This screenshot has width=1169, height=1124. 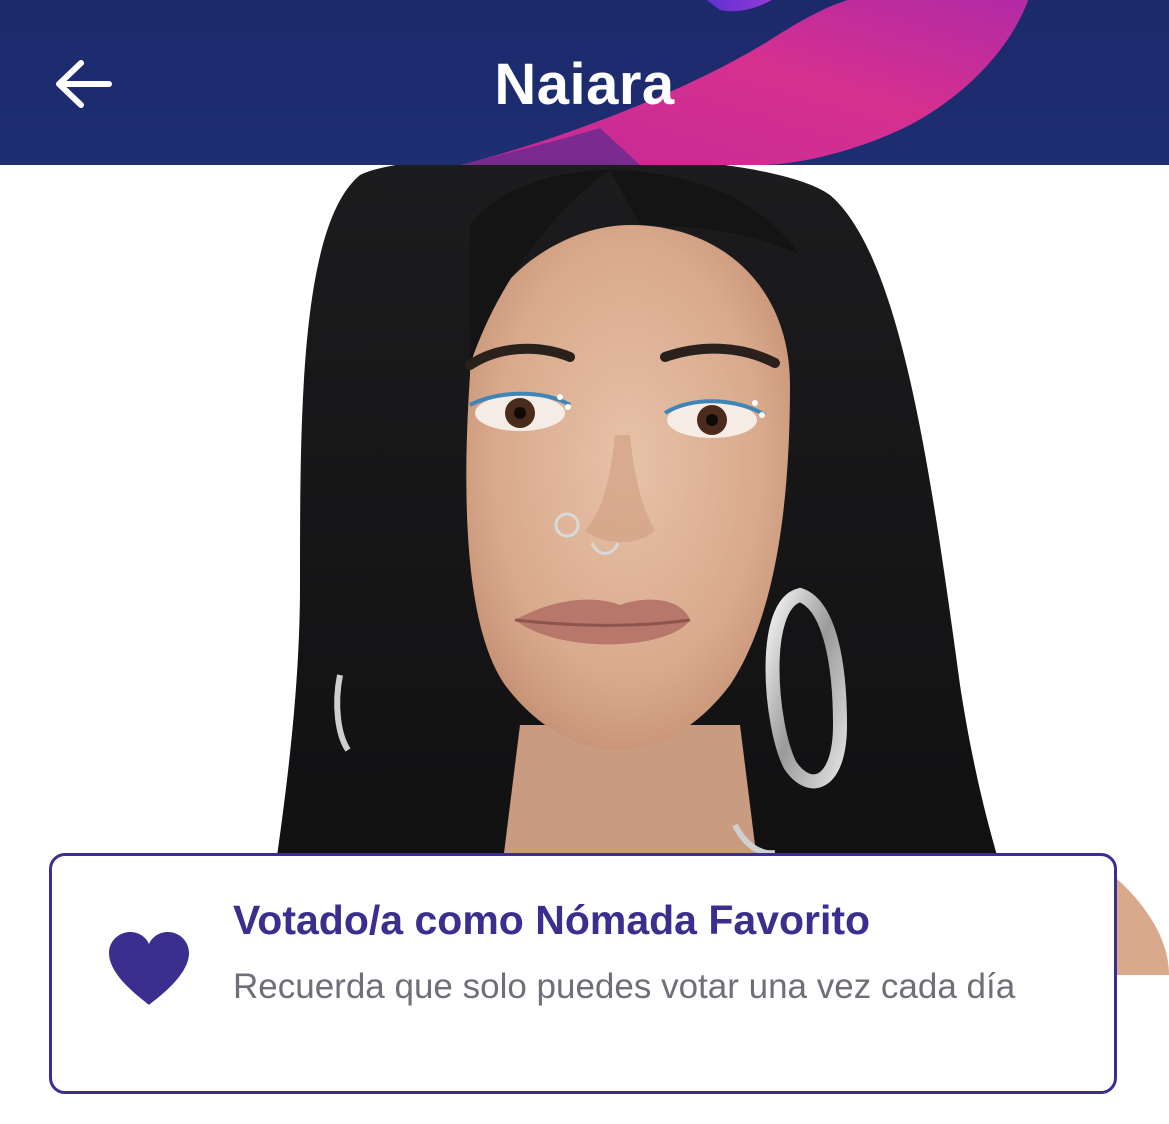 I want to click on page-title: Naiara, so click(x=584, y=84).